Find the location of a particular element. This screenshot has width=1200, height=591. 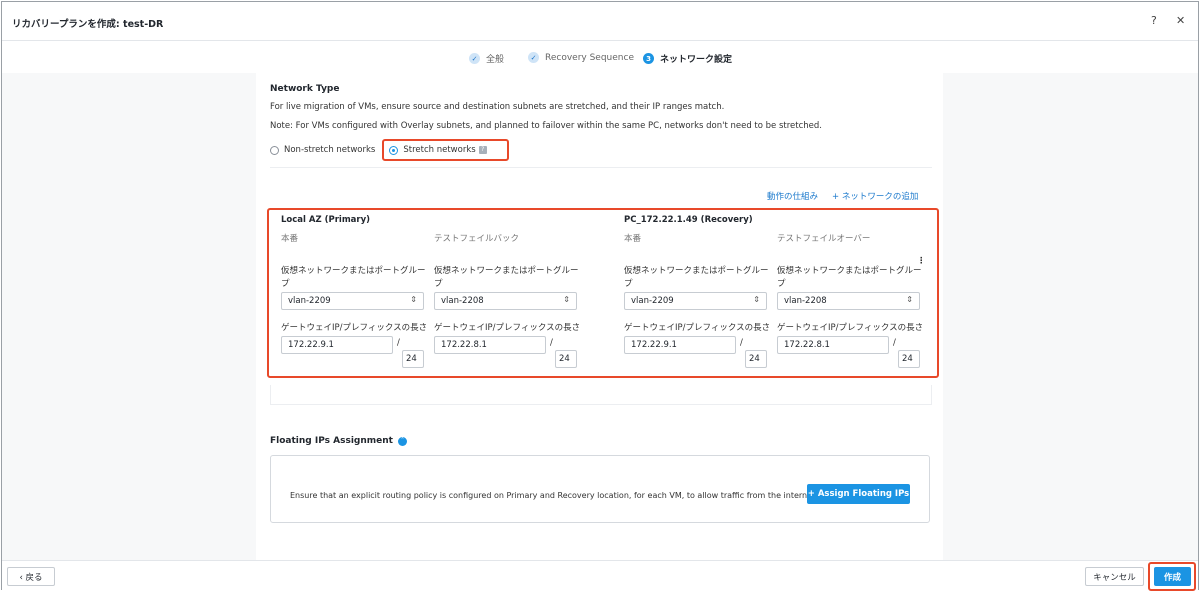

footer: ‹ 戻る キャンセル 作成 is located at coordinates (600, 575).